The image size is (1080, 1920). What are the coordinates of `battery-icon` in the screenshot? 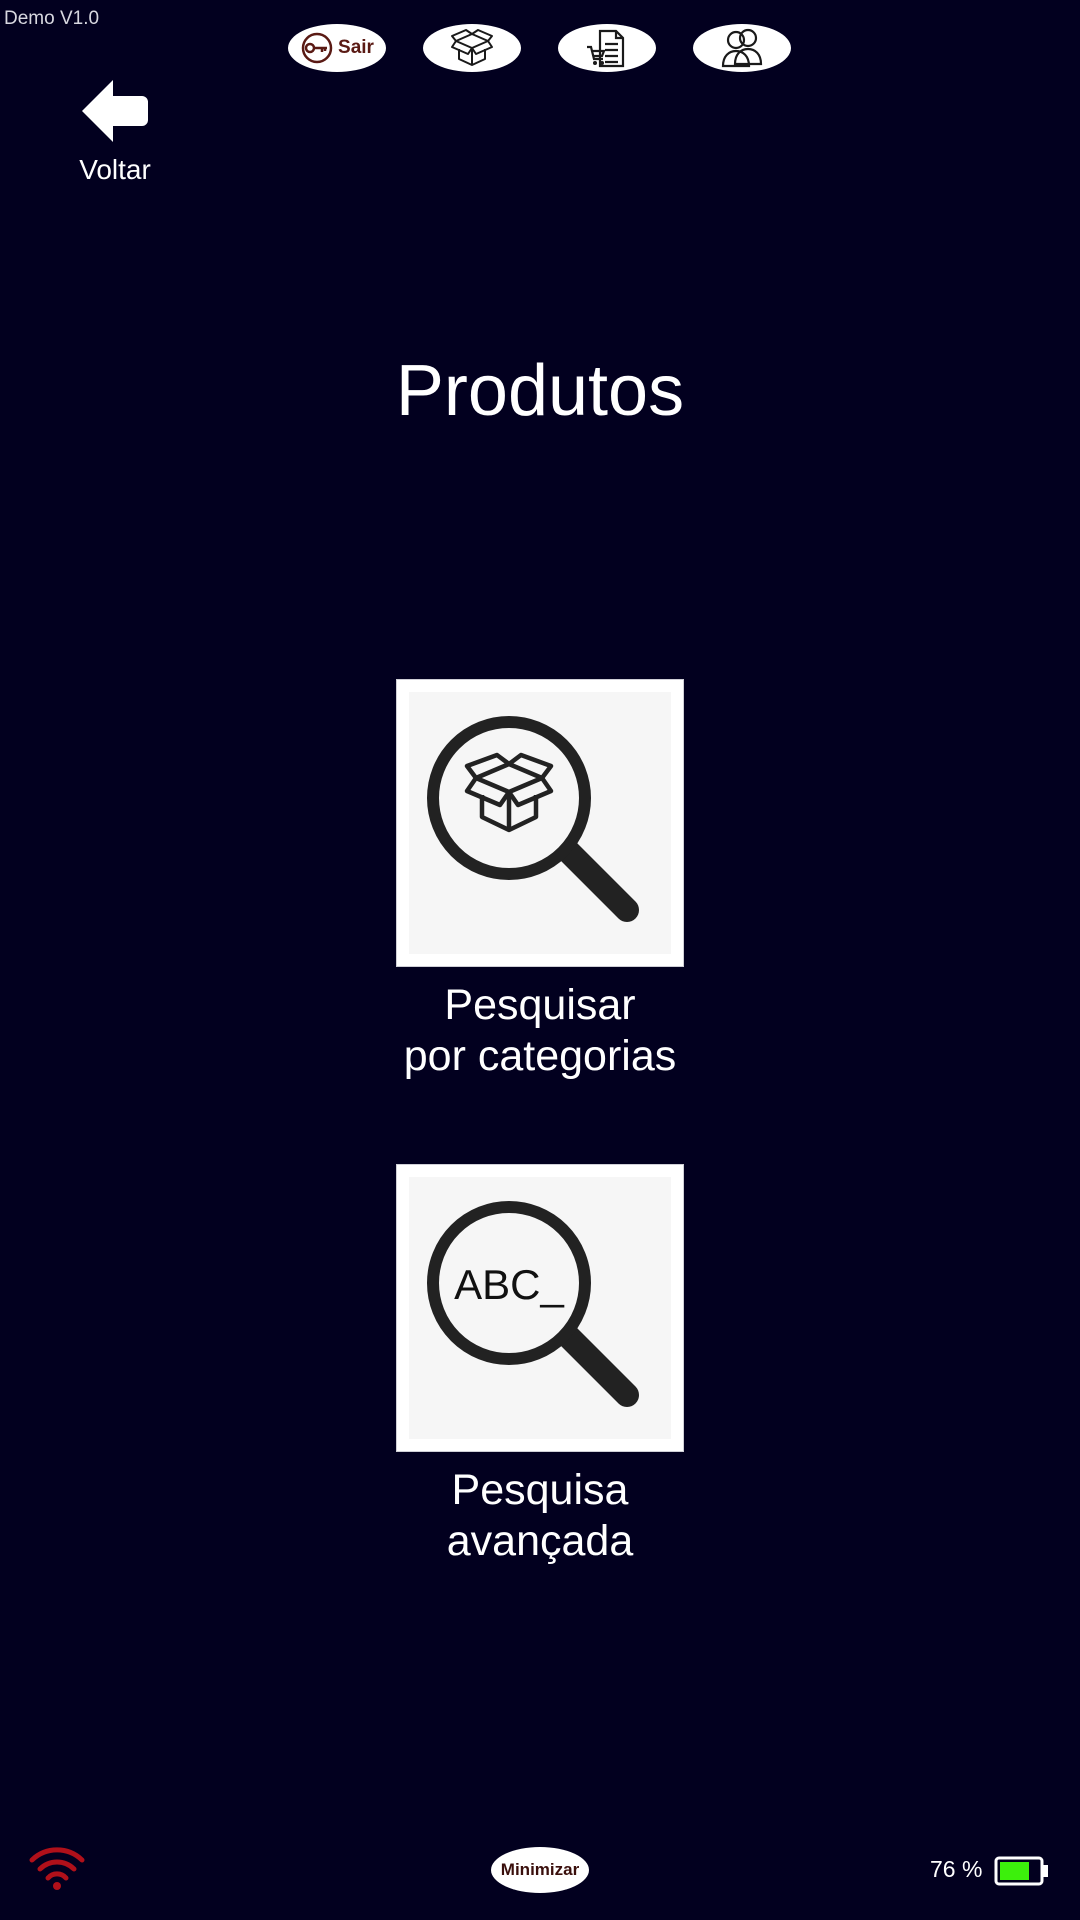 It's located at (1021, 1871).